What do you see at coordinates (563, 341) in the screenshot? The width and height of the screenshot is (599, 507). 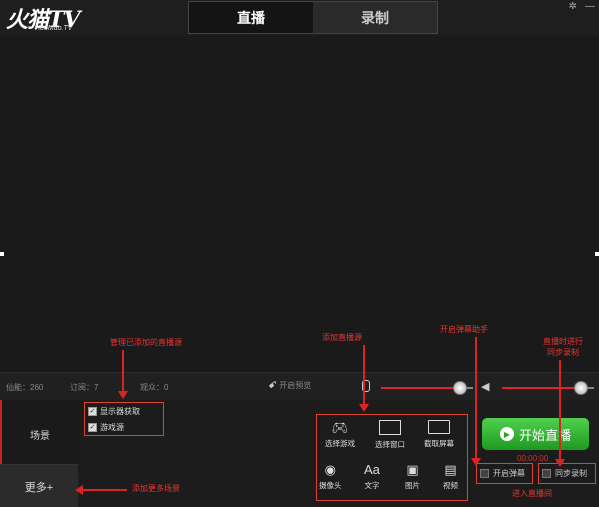 I see `annotation-sync-record-1: 直播时进行` at bounding box center [563, 341].